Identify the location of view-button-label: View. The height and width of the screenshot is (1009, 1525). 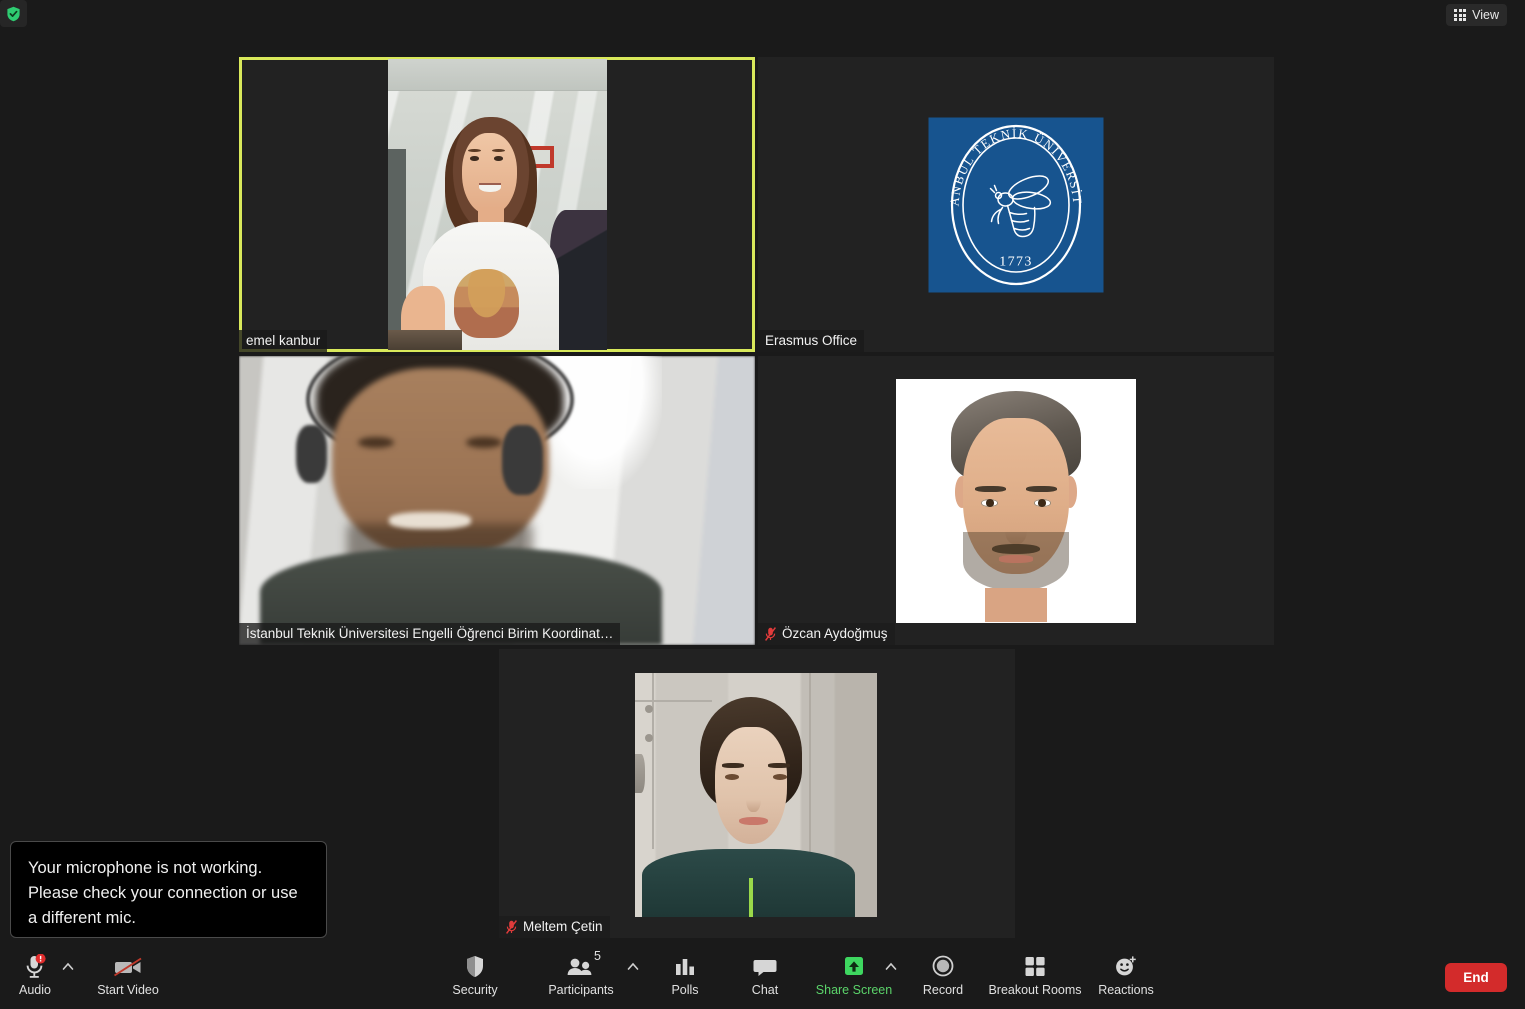
(1485, 15).